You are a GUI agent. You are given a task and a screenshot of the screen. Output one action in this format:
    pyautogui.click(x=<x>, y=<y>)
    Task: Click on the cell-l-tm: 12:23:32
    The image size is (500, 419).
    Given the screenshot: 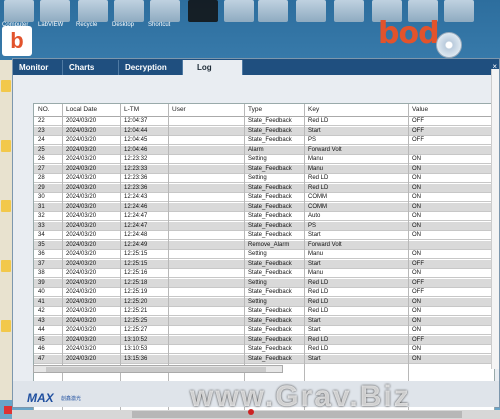 What is the action you would take?
    pyautogui.click(x=136, y=159)
    